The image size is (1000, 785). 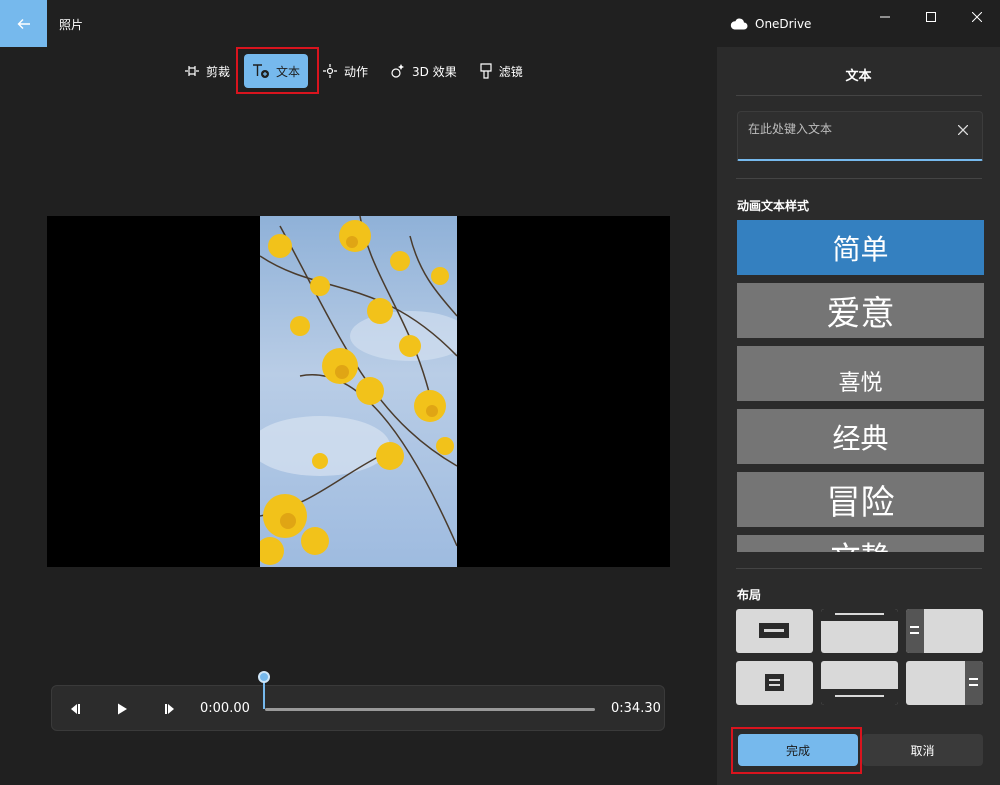 What do you see at coordinates (963, 130) in the screenshot?
I see `clear-icon` at bounding box center [963, 130].